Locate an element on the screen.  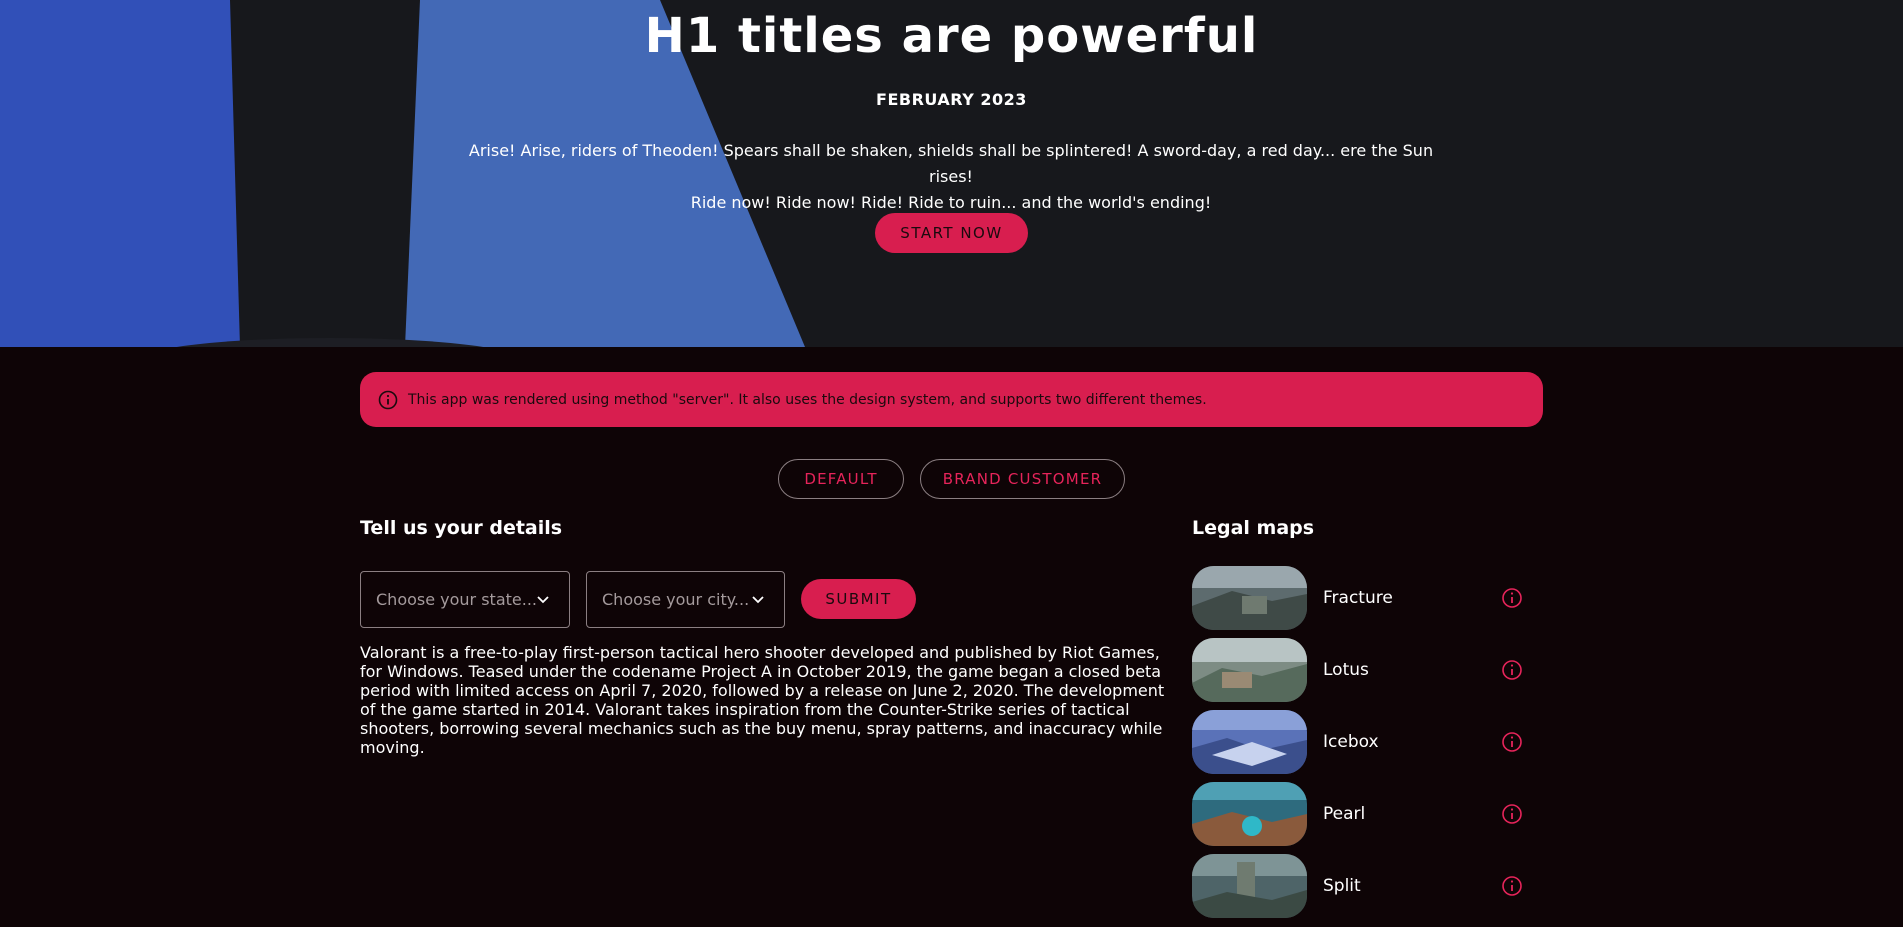
hero-title: H1 titles are powerful is located at coordinates (951, 36).